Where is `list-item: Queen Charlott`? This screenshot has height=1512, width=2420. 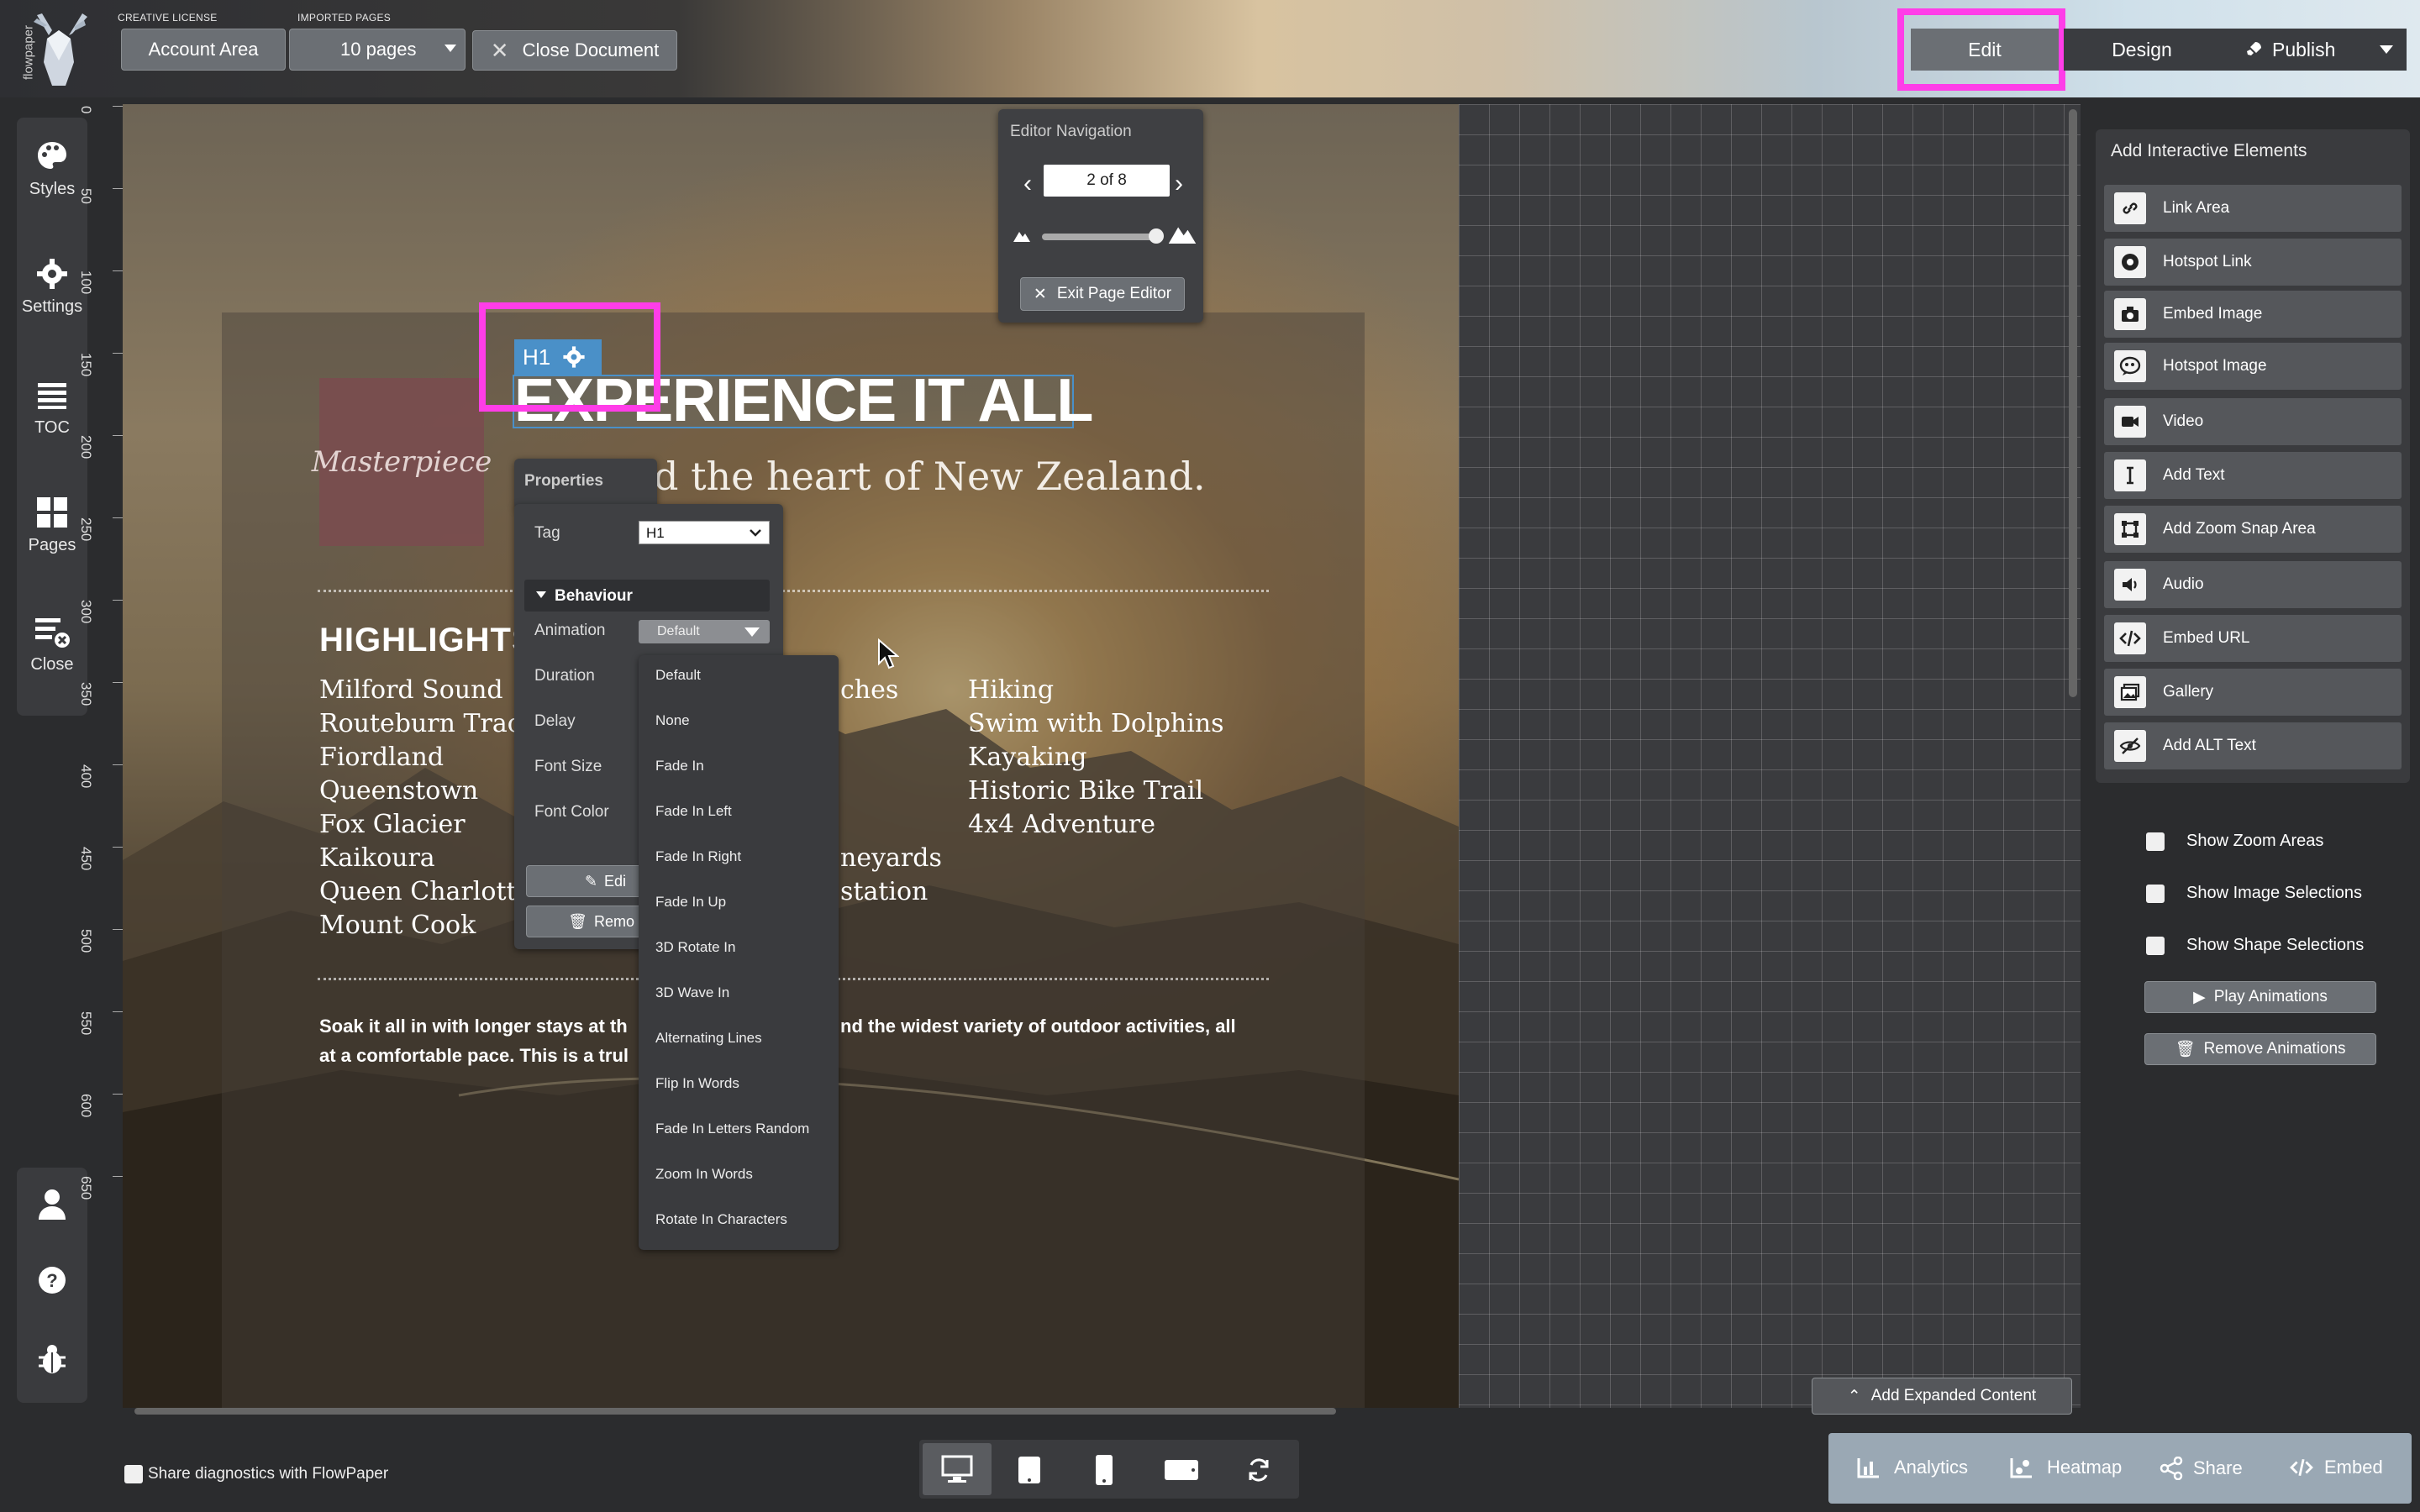
list-item: Queen Charlott is located at coordinates (418, 891).